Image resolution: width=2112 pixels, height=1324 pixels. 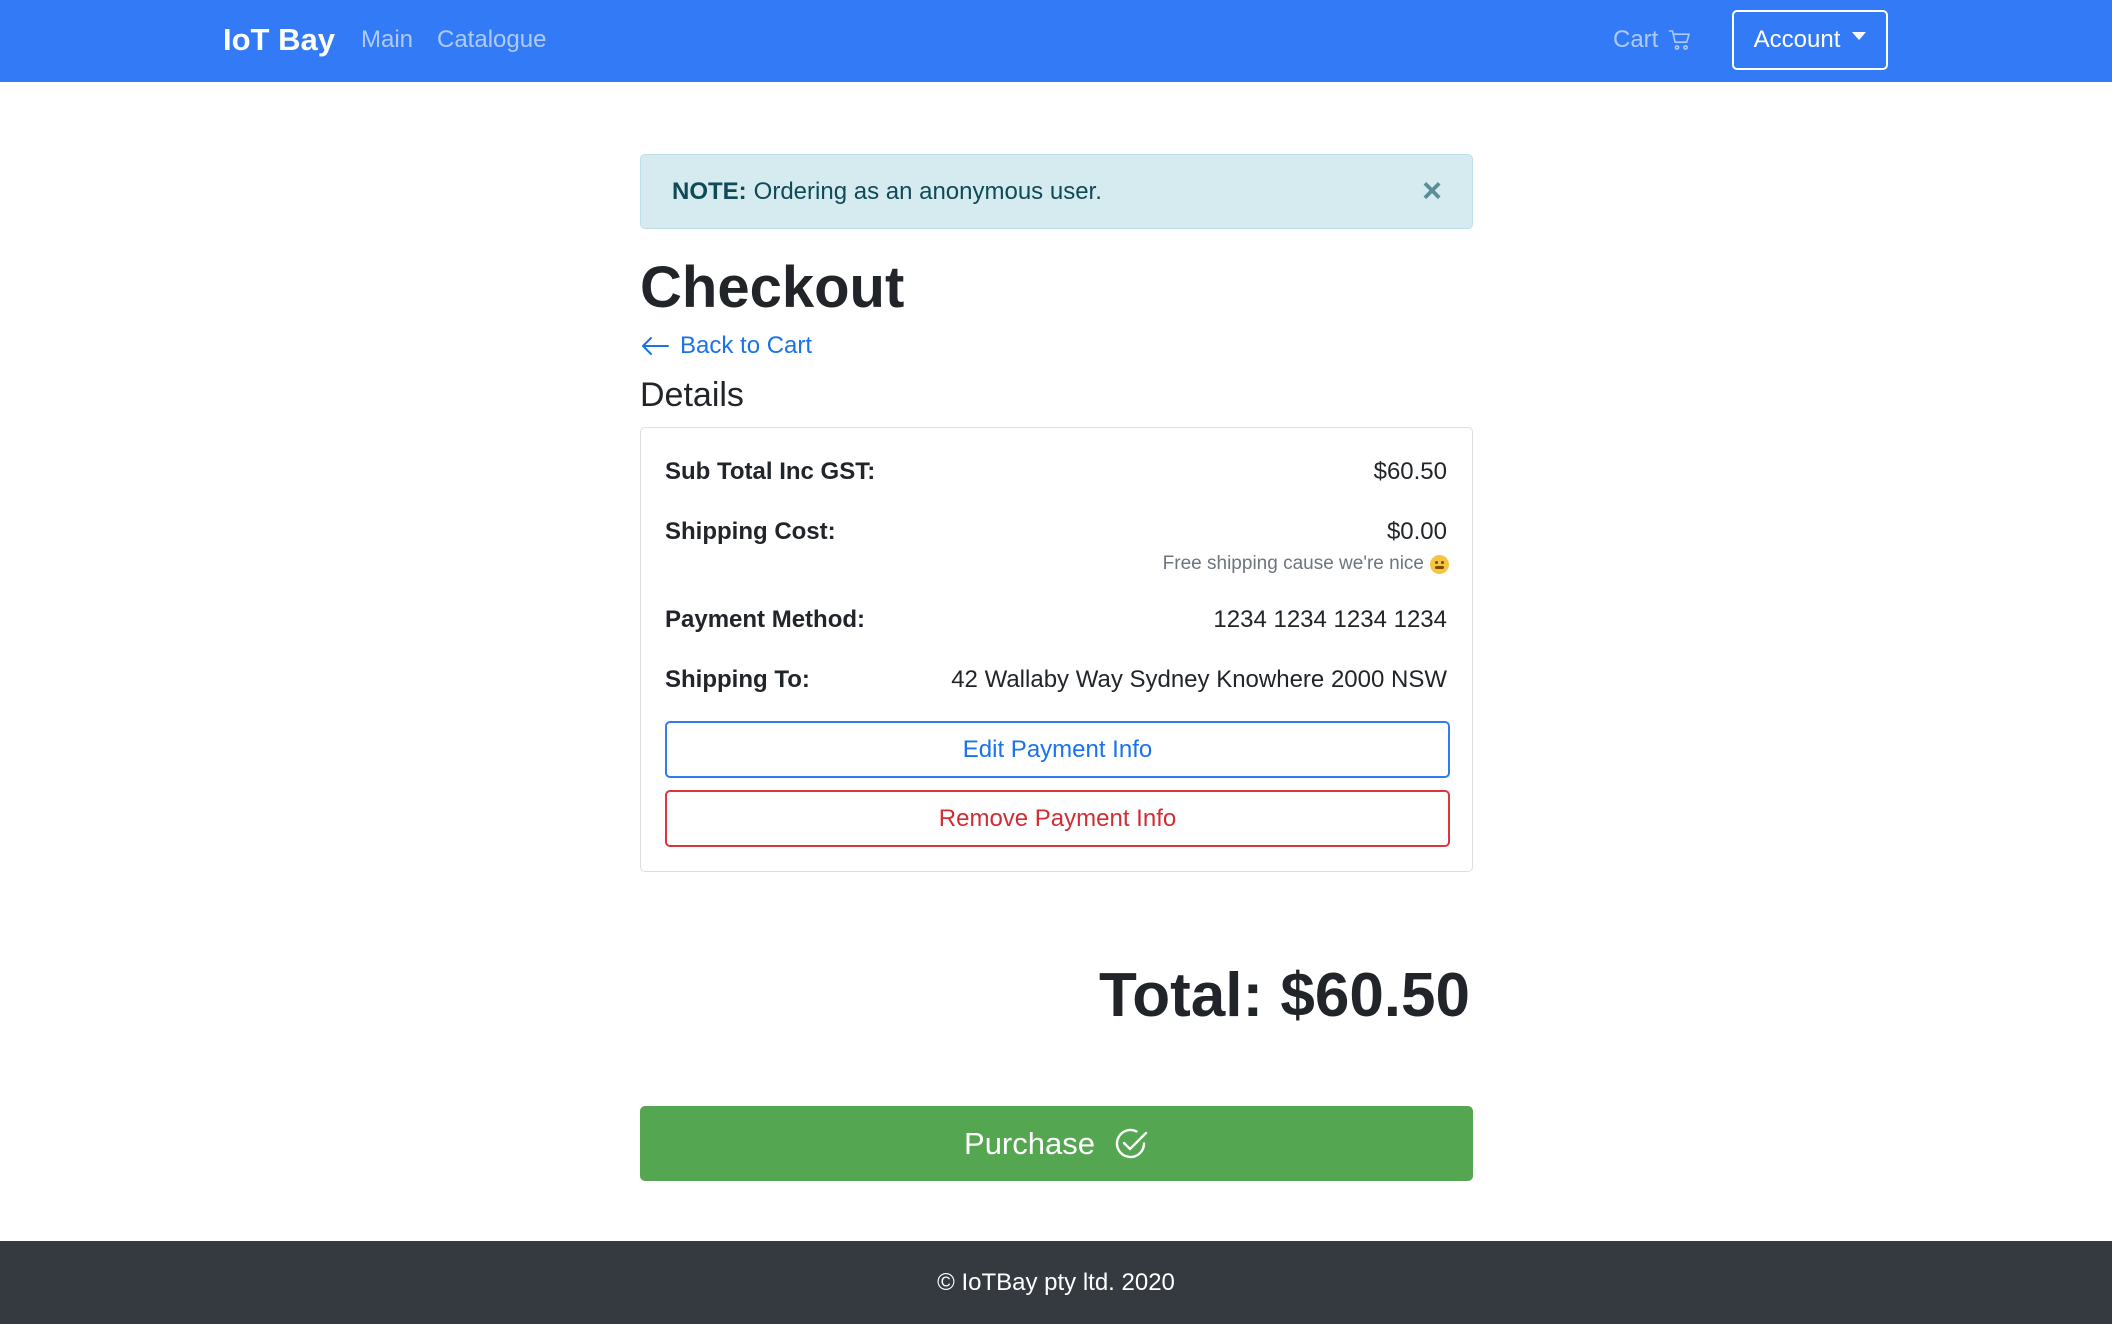 I want to click on purchase-label: Purchase, so click(x=1029, y=1143).